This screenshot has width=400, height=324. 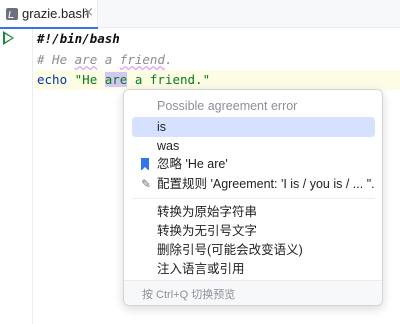 I want to click on echo-keyword: echo, so click(x=56, y=79).